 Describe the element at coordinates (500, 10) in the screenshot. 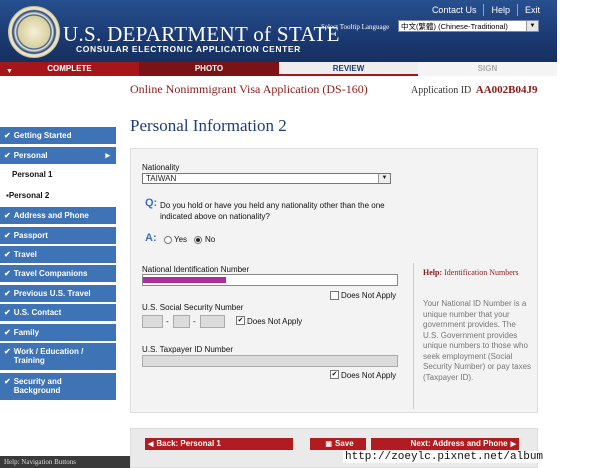

I see `help-link: Help` at that location.